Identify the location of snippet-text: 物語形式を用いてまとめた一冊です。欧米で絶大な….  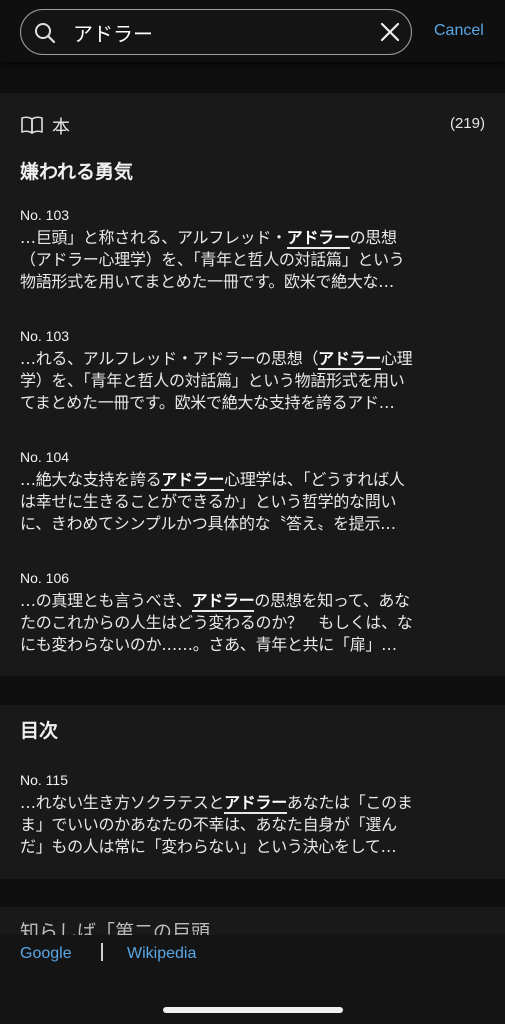
(207, 281).